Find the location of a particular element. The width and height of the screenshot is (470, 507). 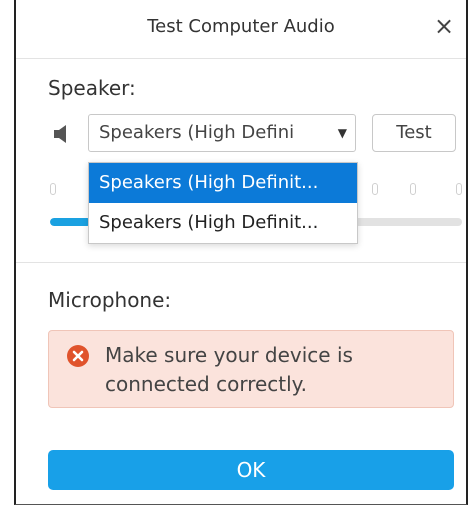

speaker-select-value: Speakers (High Defini is located at coordinates (197, 132).